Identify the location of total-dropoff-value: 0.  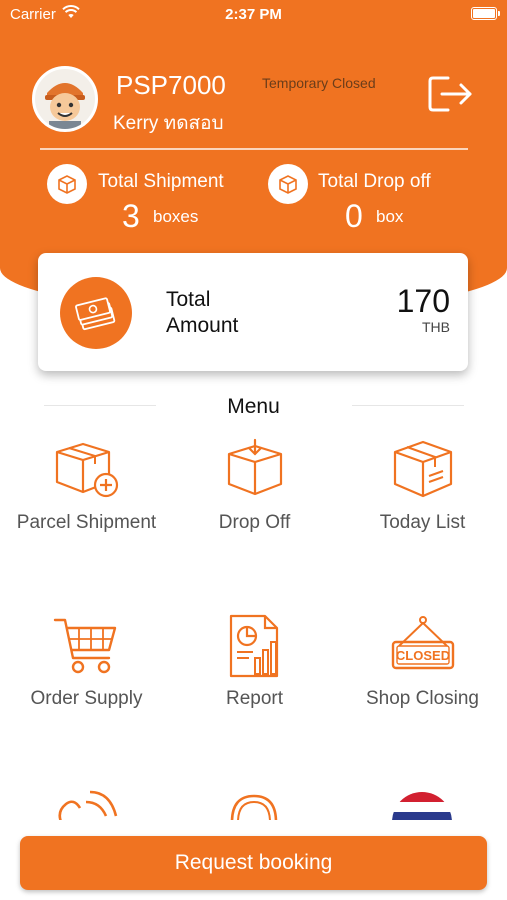
(354, 216).